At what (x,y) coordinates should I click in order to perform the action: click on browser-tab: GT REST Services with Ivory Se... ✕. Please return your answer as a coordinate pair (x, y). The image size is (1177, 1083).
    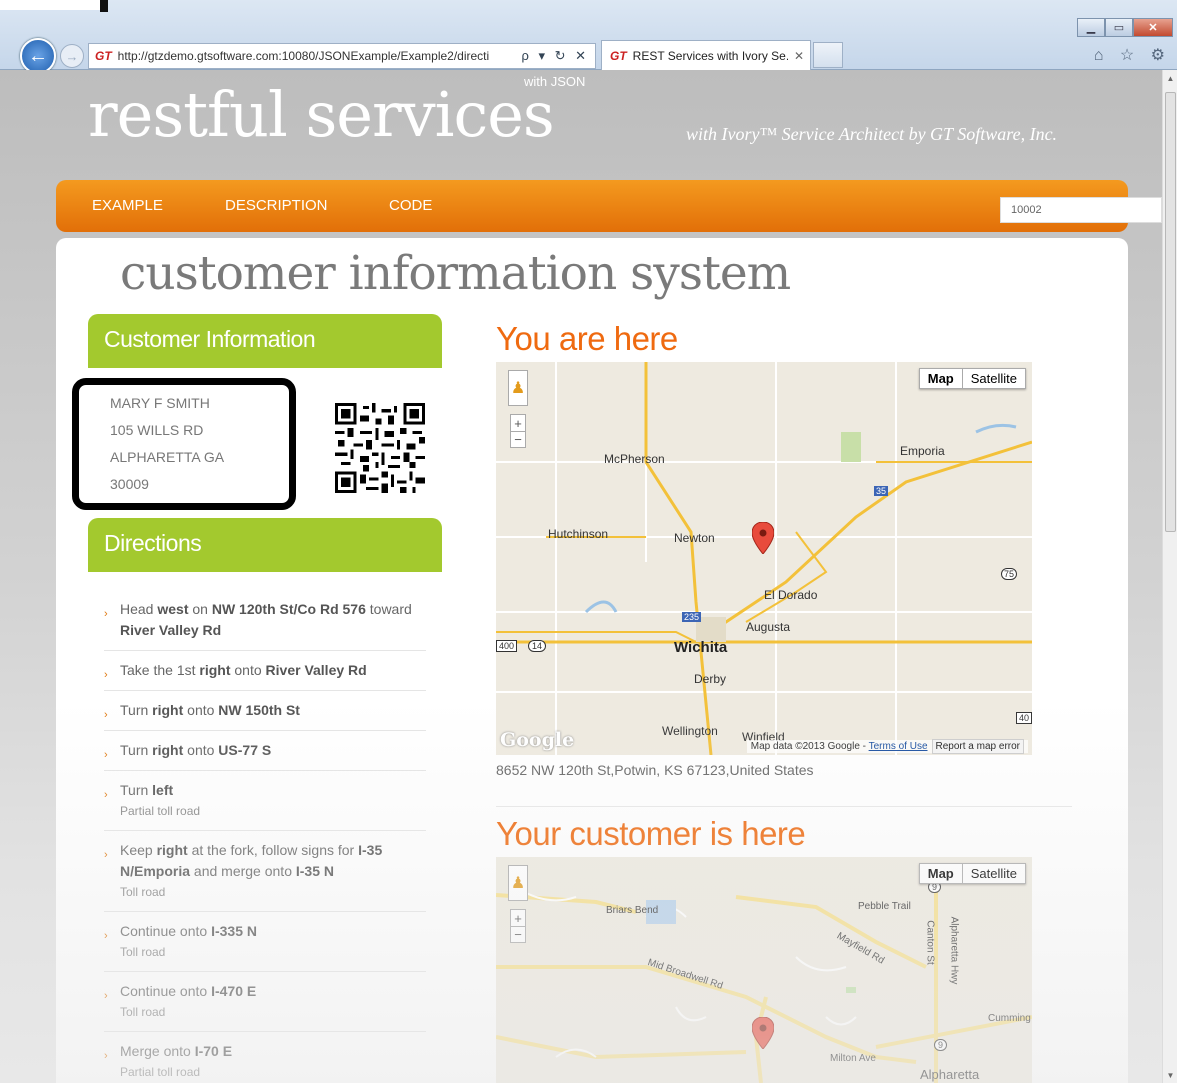
    Looking at the image, I should click on (706, 55).